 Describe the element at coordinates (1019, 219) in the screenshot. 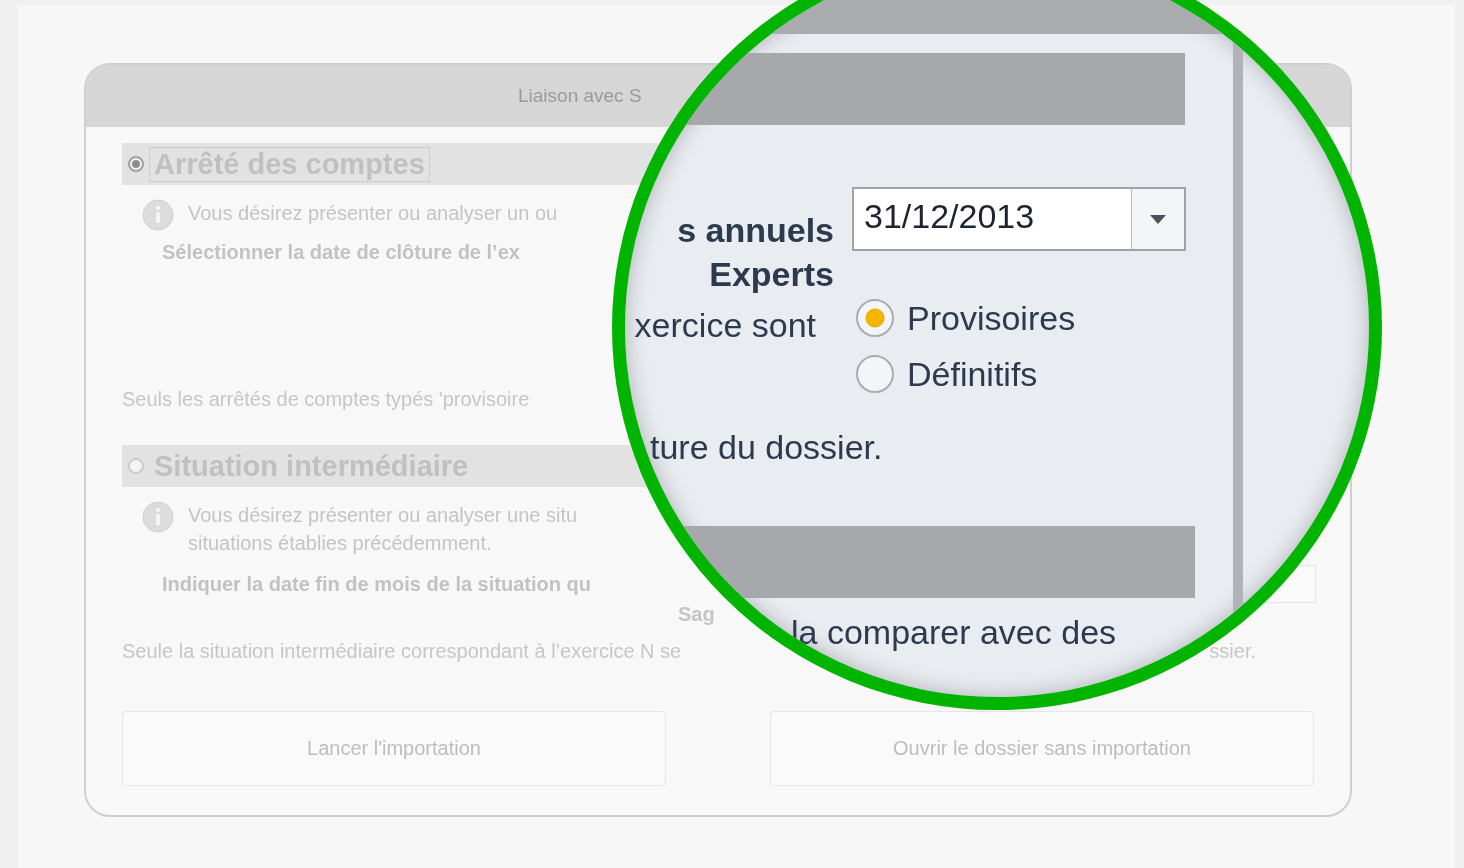

I see `date-dropdown: 31/12/2013` at that location.